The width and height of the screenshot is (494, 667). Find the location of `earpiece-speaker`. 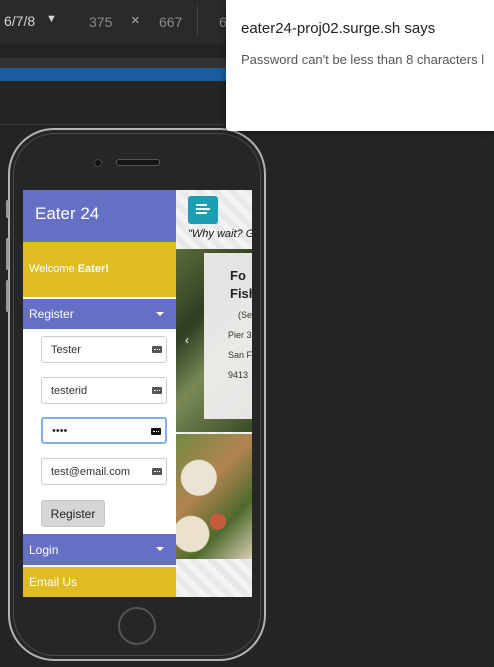

earpiece-speaker is located at coordinates (138, 162).